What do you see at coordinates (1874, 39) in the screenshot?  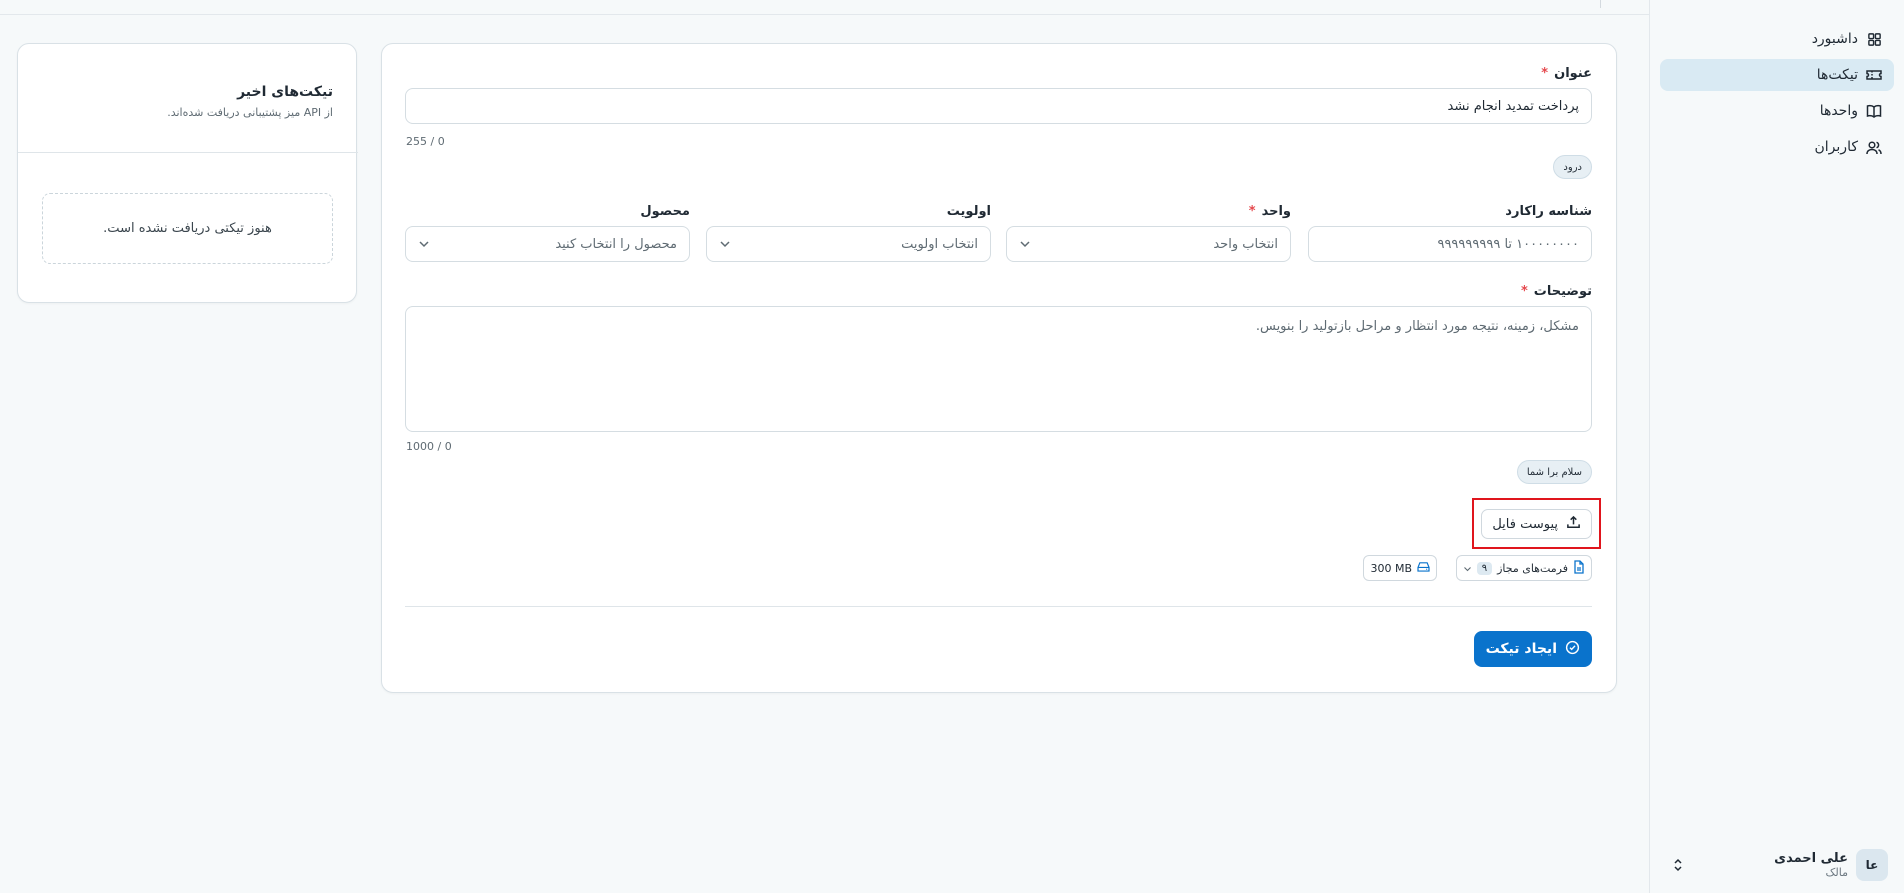 I see `dashboard-grid-icon` at bounding box center [1874, 39].